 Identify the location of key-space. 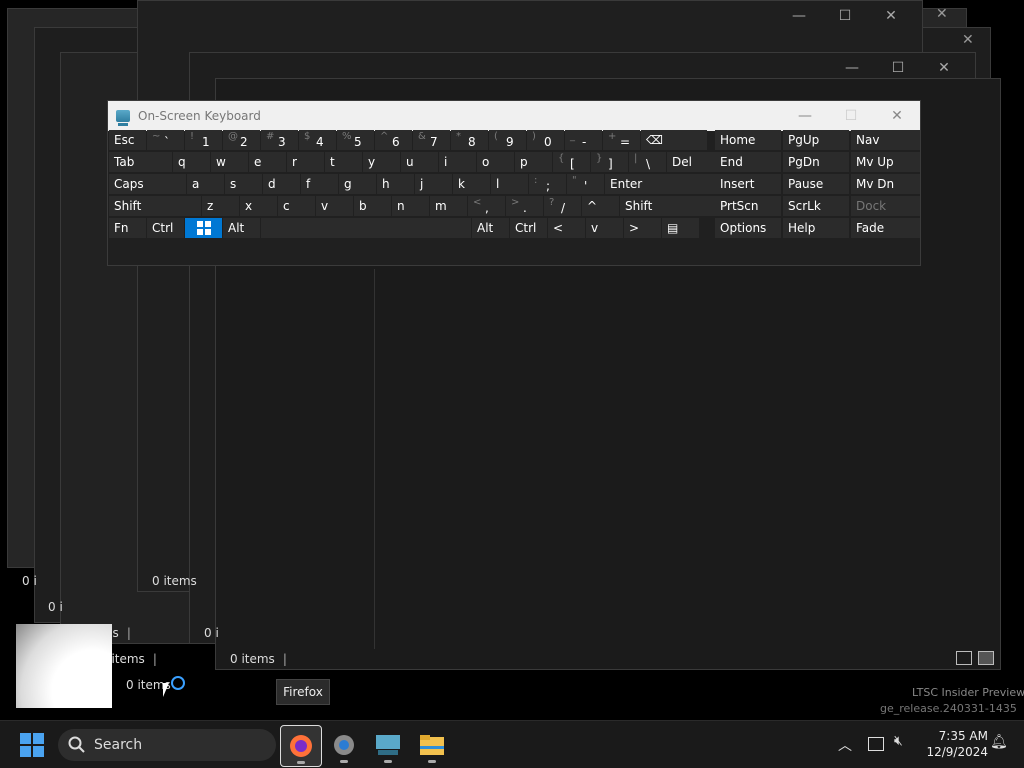
(366, 228).